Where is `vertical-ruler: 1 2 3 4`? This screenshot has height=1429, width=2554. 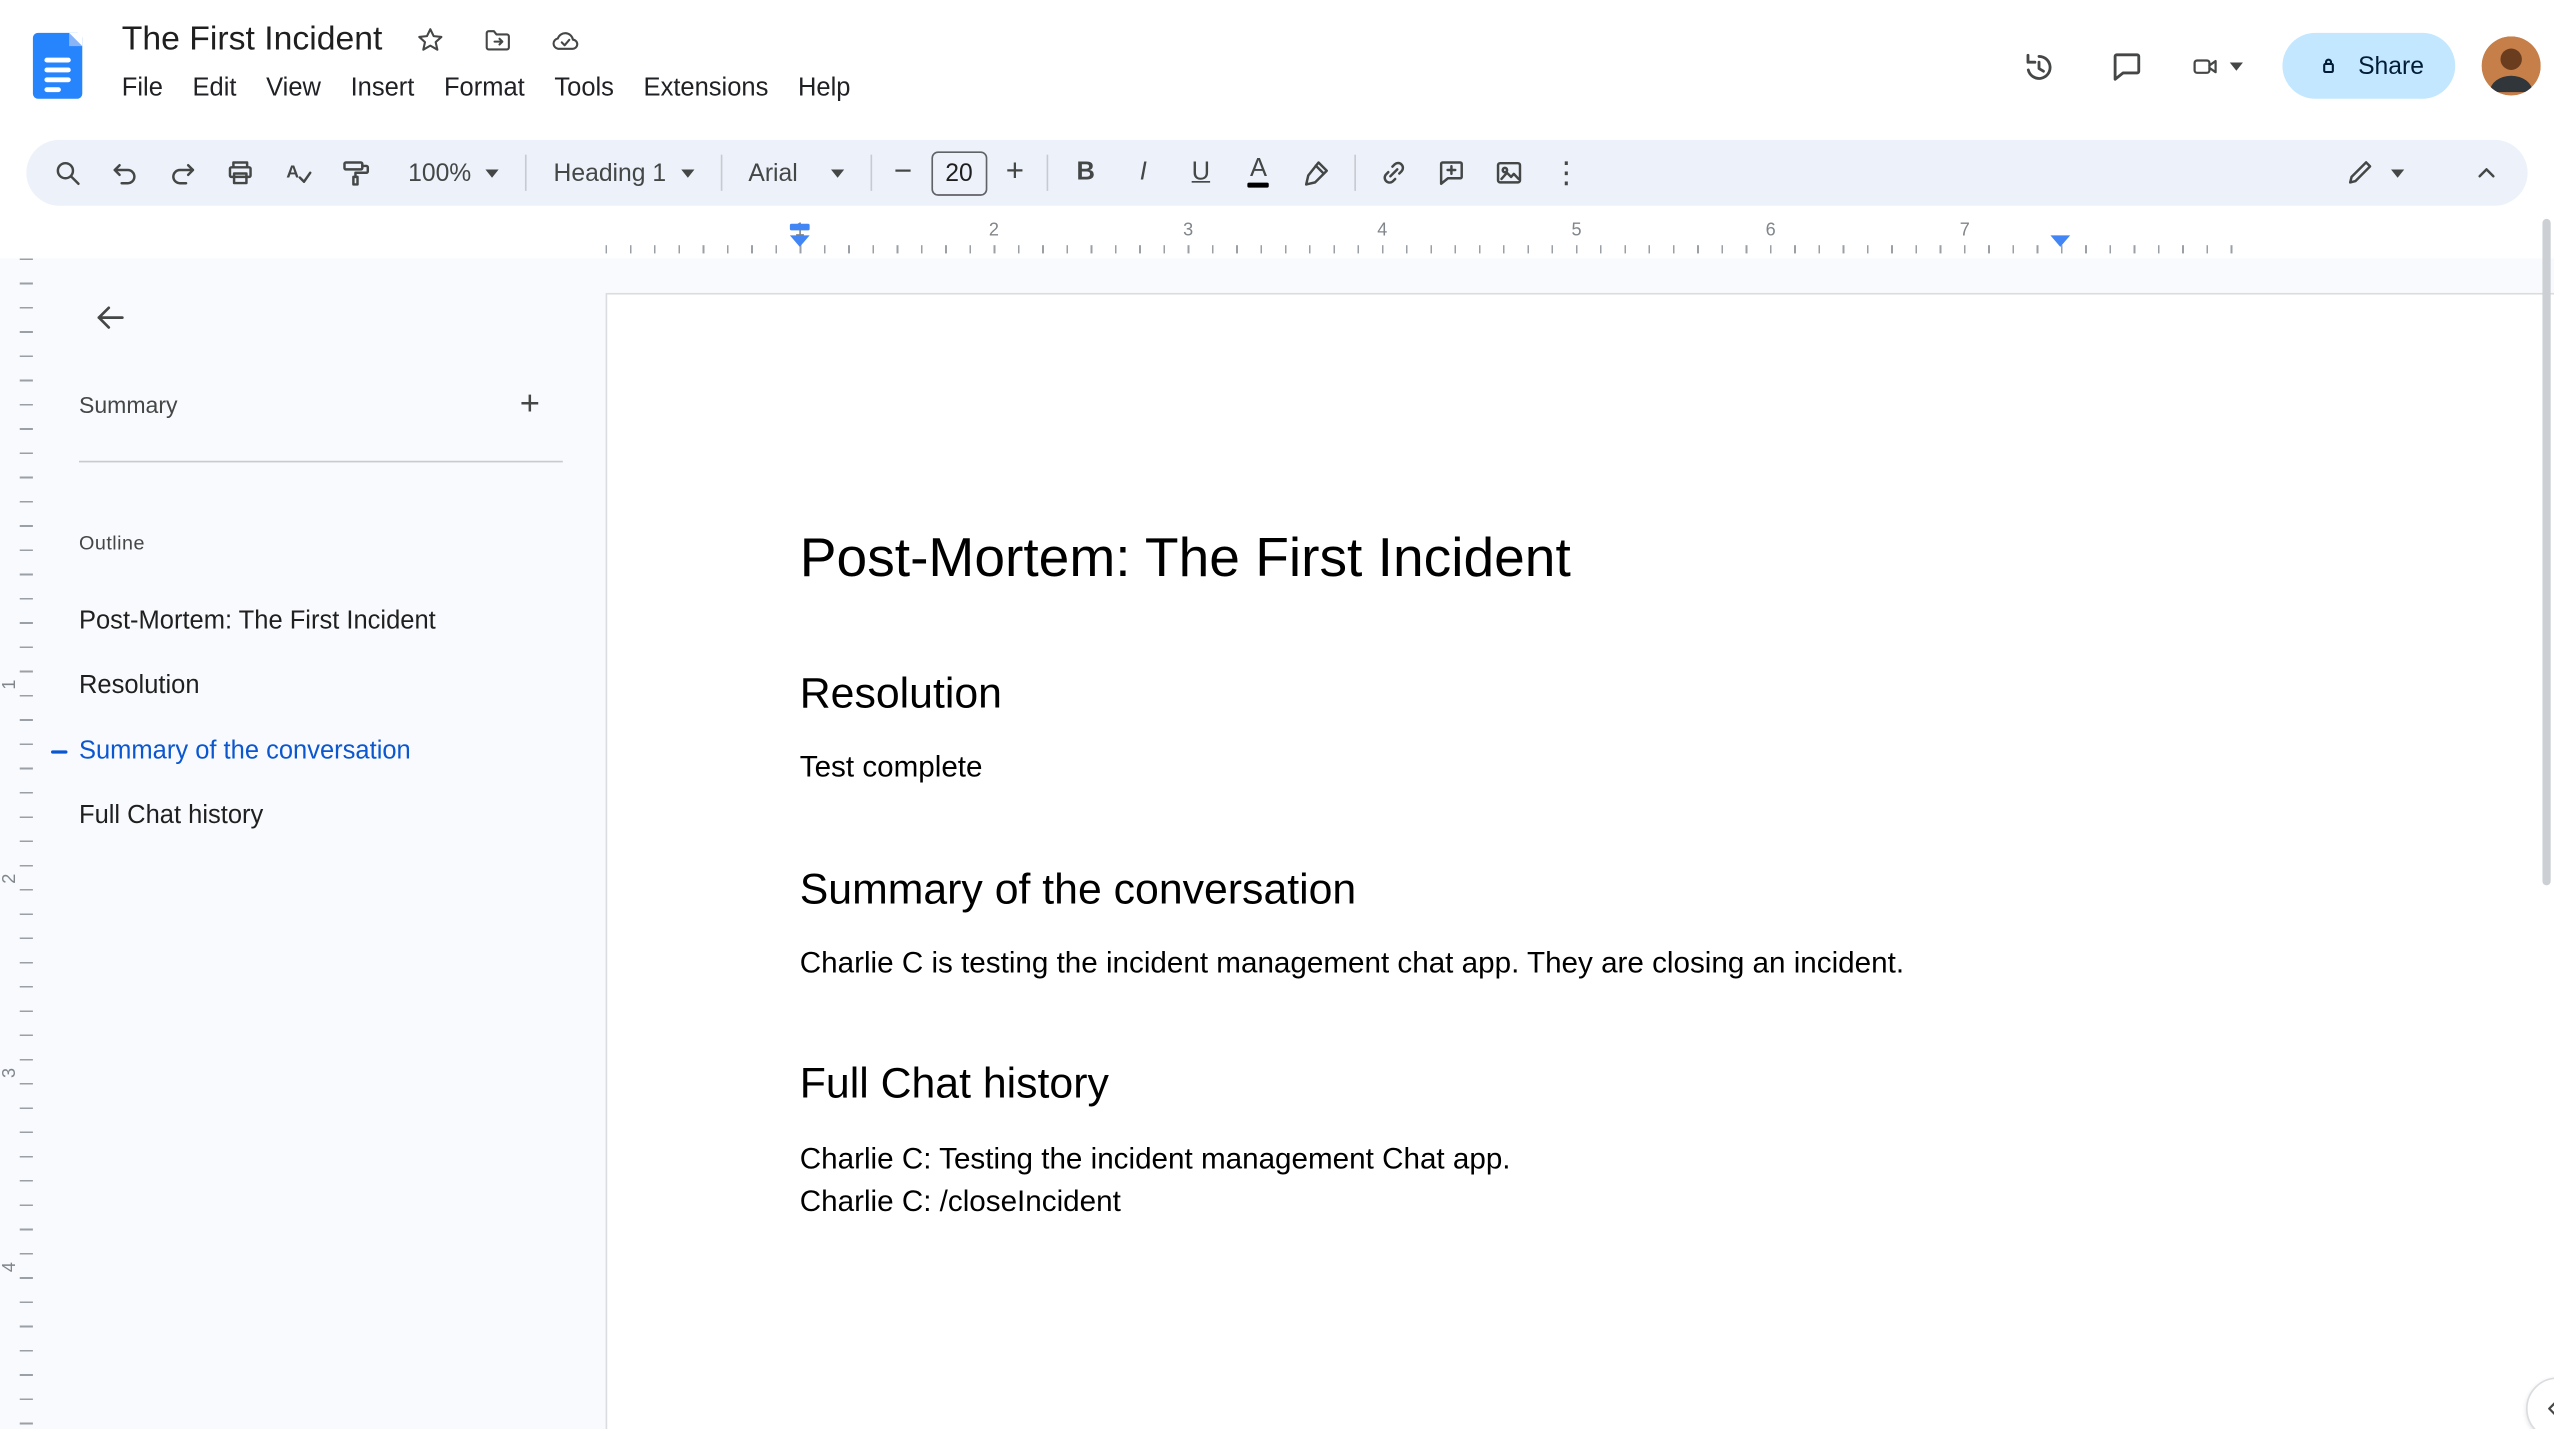
vertical-ruler: 1 2 3 4 is located at coordinates (19, 843).